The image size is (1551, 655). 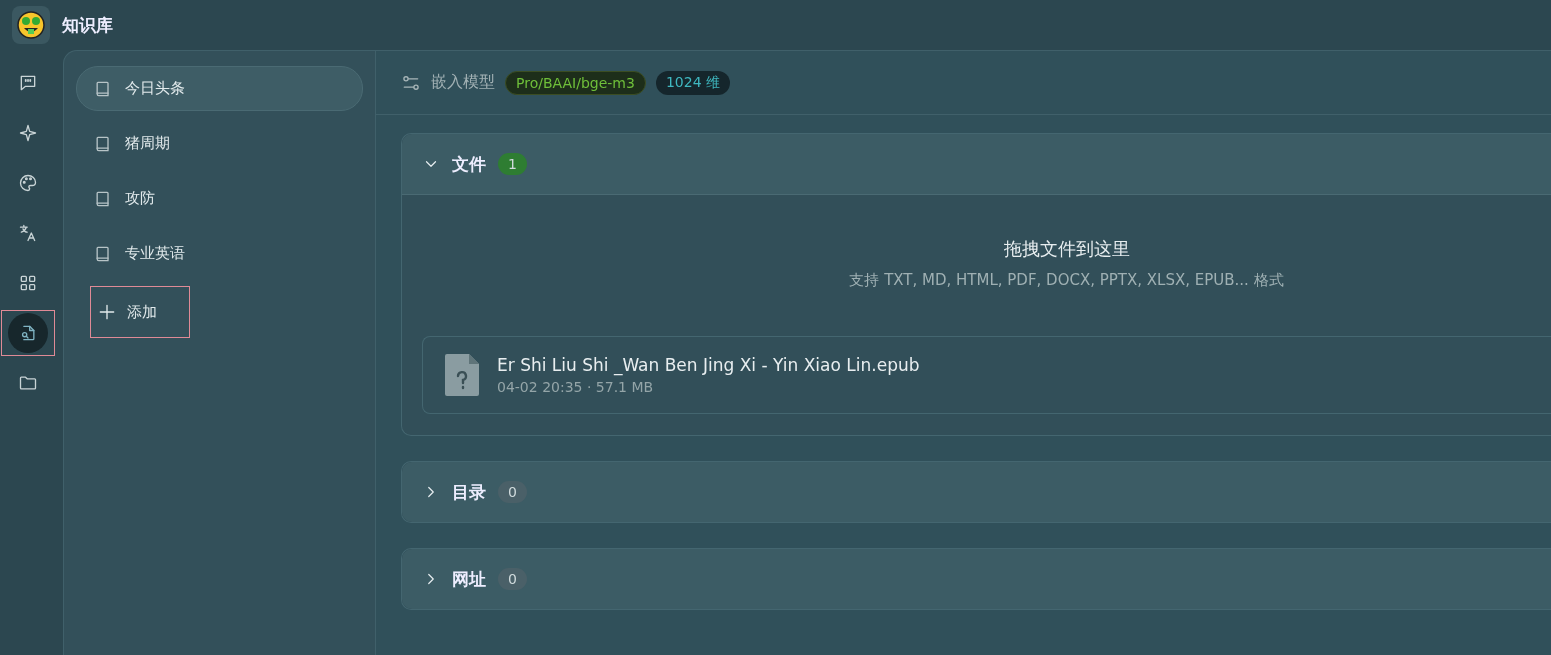 I want to click on section-title: 文件, so click(x=469, y=164).